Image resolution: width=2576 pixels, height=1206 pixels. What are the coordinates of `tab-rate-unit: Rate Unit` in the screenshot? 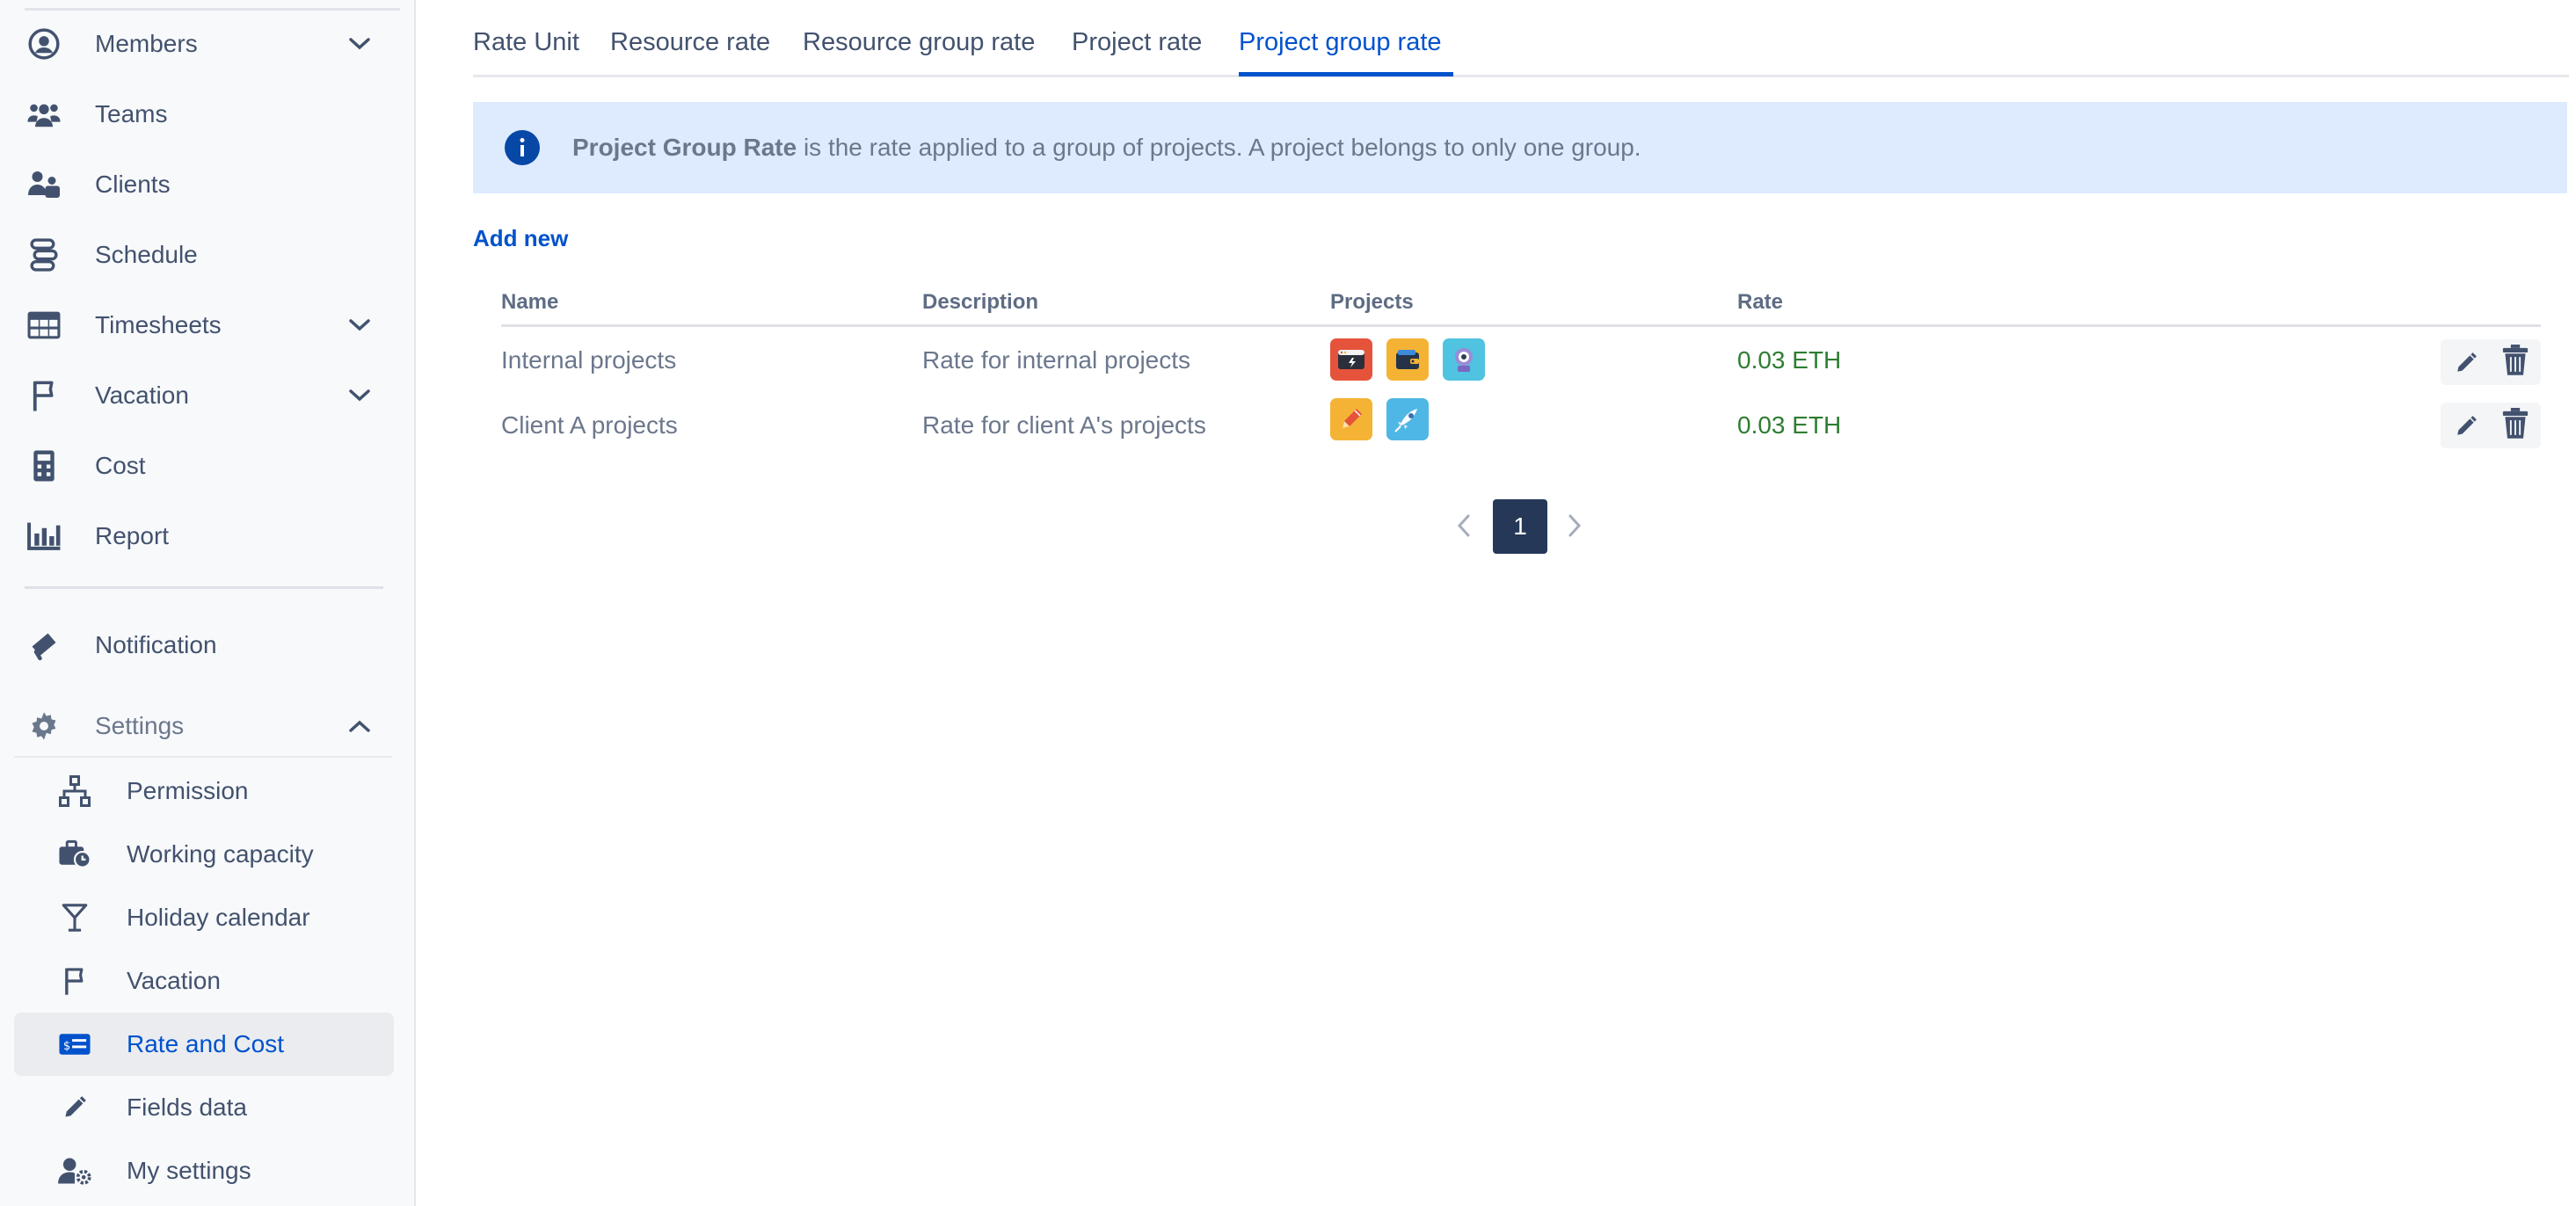 It's located at (526, 42).